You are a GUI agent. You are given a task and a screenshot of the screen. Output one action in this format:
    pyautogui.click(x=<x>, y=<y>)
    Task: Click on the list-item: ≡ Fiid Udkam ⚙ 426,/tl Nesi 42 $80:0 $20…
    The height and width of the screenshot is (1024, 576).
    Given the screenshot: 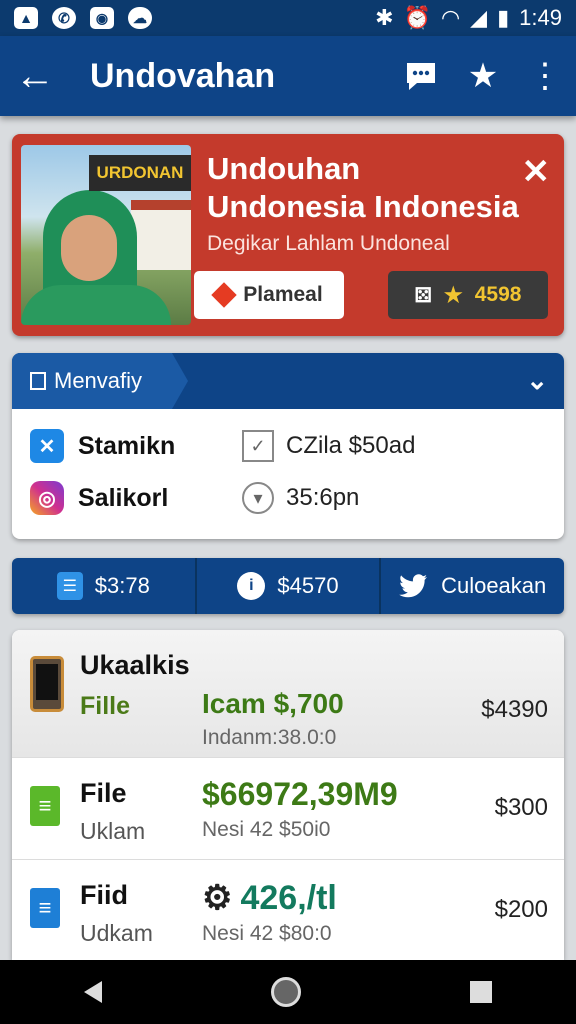 What is the action you would take?
    pyautogui.click(x=288, y=910)
    